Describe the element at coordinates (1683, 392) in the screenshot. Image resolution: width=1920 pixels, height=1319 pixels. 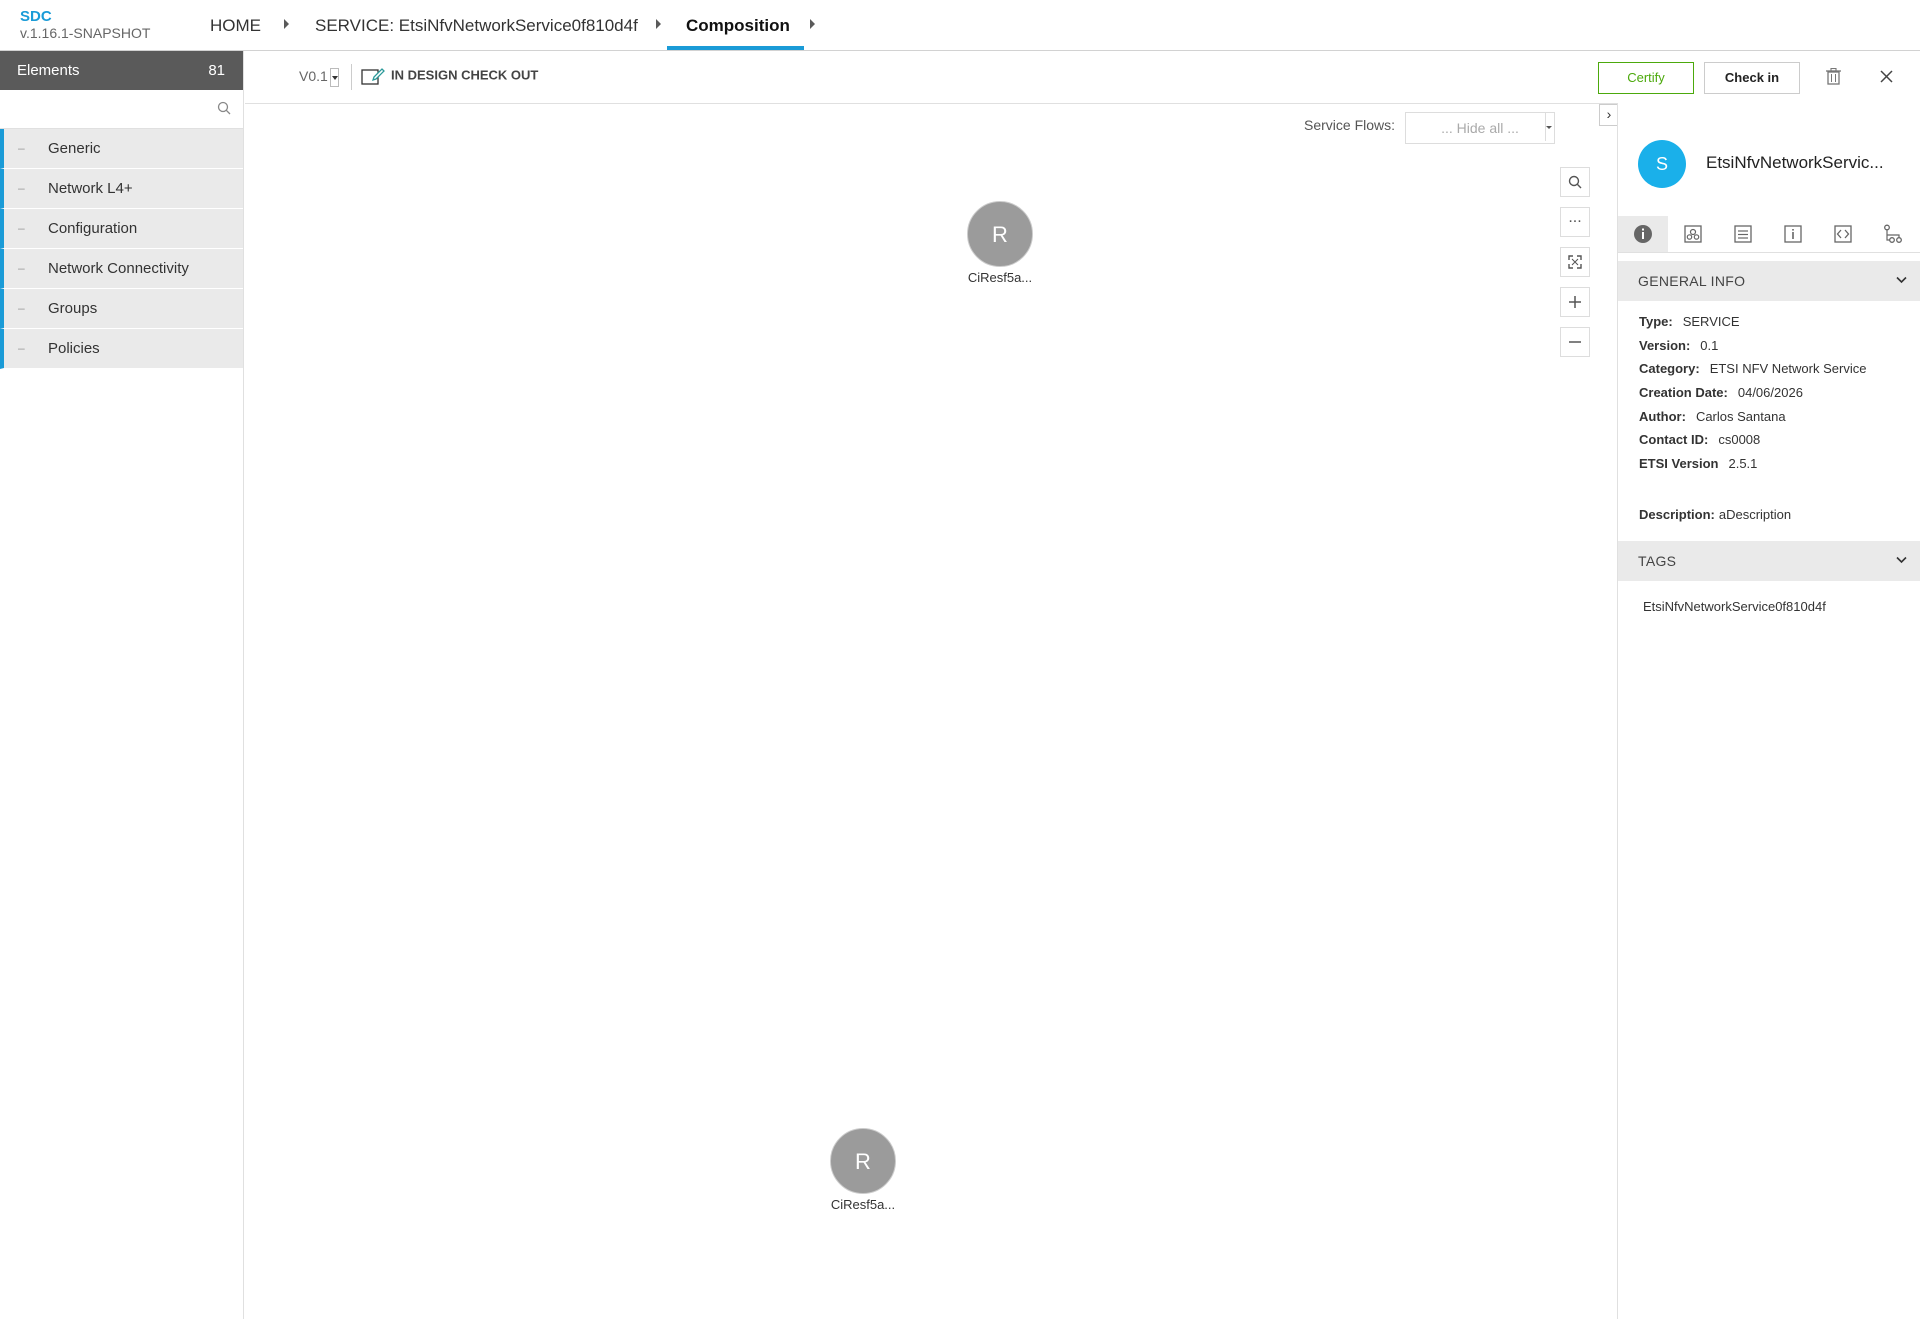
I see `info-label: Creation Date:` at that location.